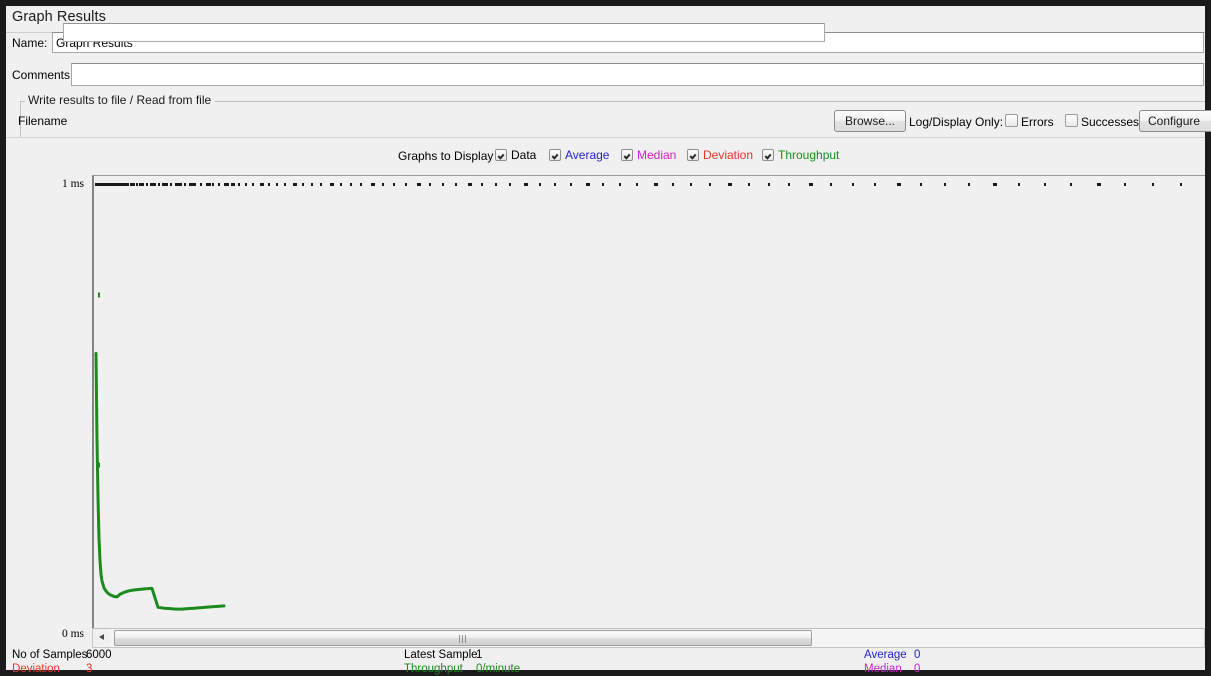 The width and height of the screenshot is (1211, 676). Describe the element at coordinates (917, 669) in the screenshot. I see `median-value: 0` at that location.